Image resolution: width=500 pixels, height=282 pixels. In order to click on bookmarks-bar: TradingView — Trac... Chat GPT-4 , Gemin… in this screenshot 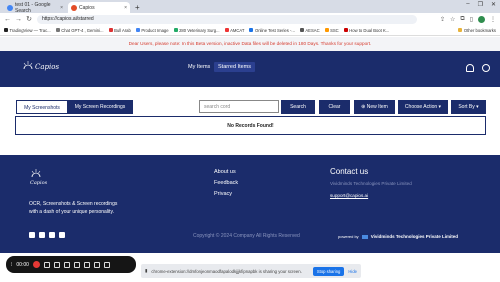, I will do `click(250, 30)`.